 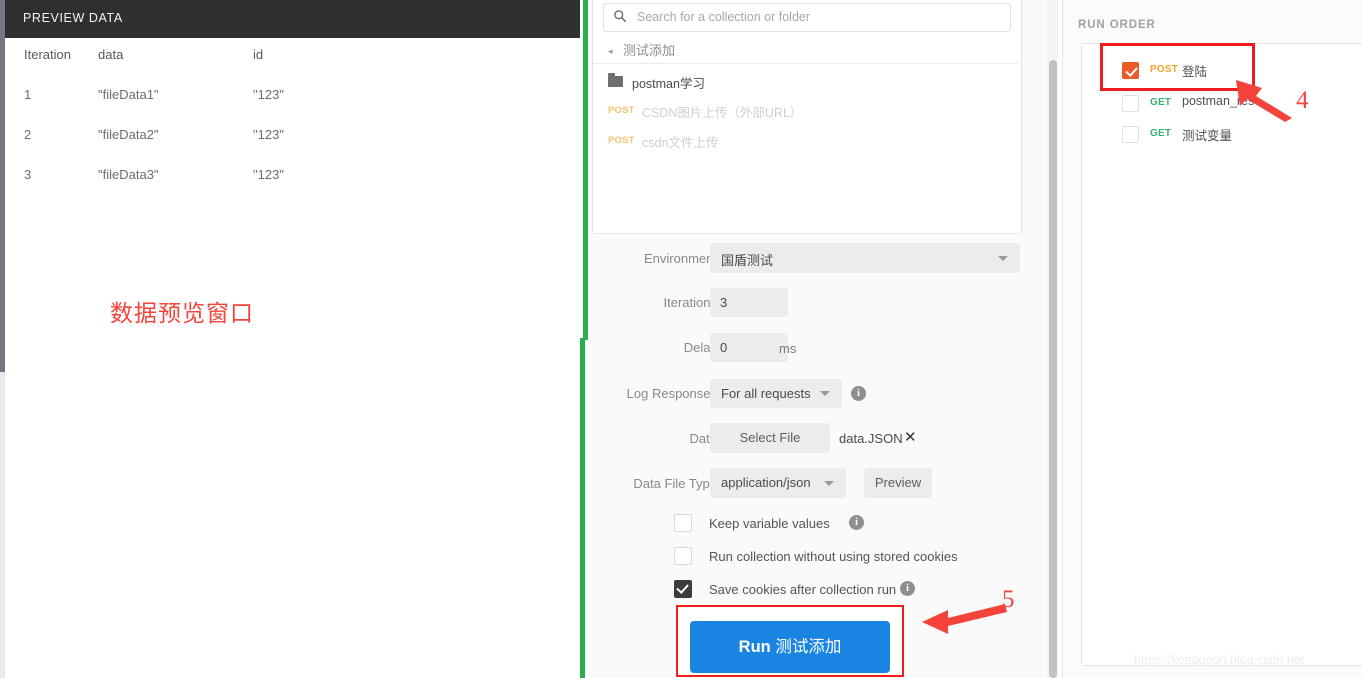 I want to click on list-item-label: postman学习, so click(x=668, y=84).